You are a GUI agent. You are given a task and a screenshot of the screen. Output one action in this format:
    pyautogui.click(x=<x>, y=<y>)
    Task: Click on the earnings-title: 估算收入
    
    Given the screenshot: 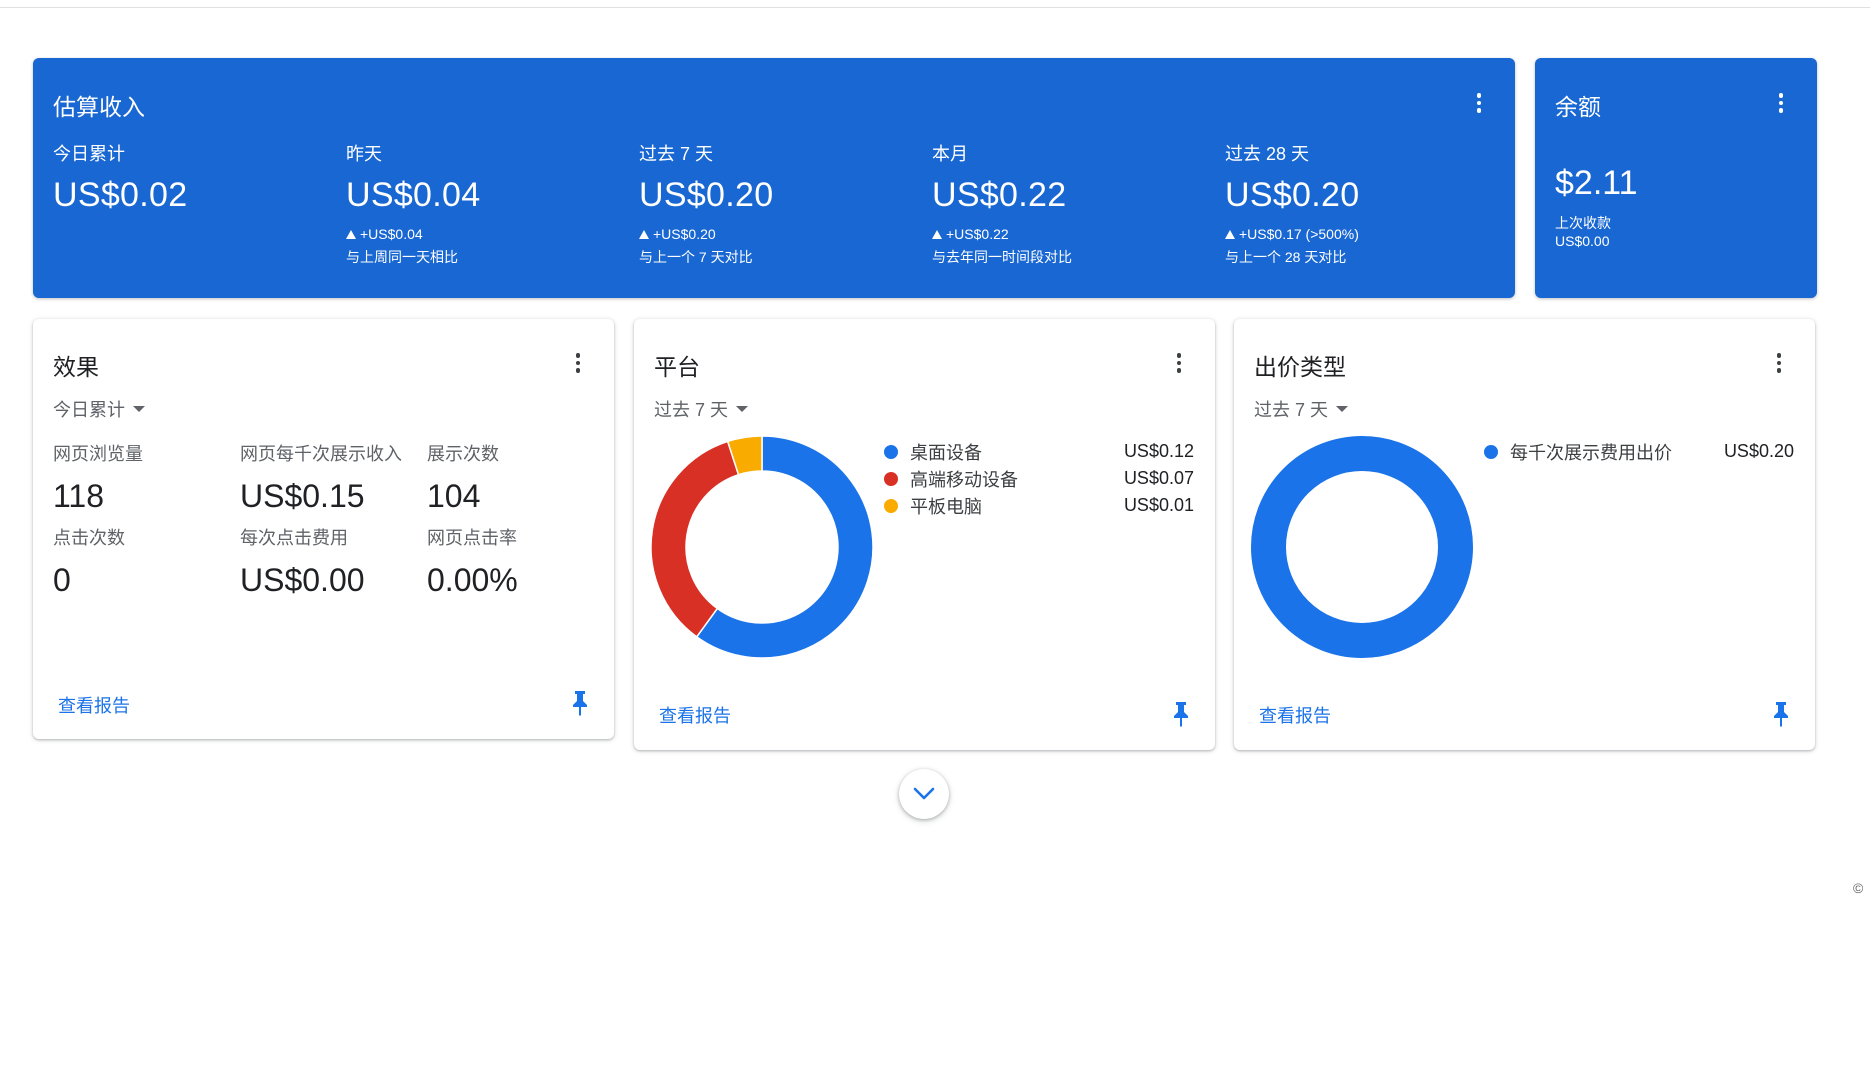 What is the action you would take?
    pyautogui.click(x=99, y=107)
    